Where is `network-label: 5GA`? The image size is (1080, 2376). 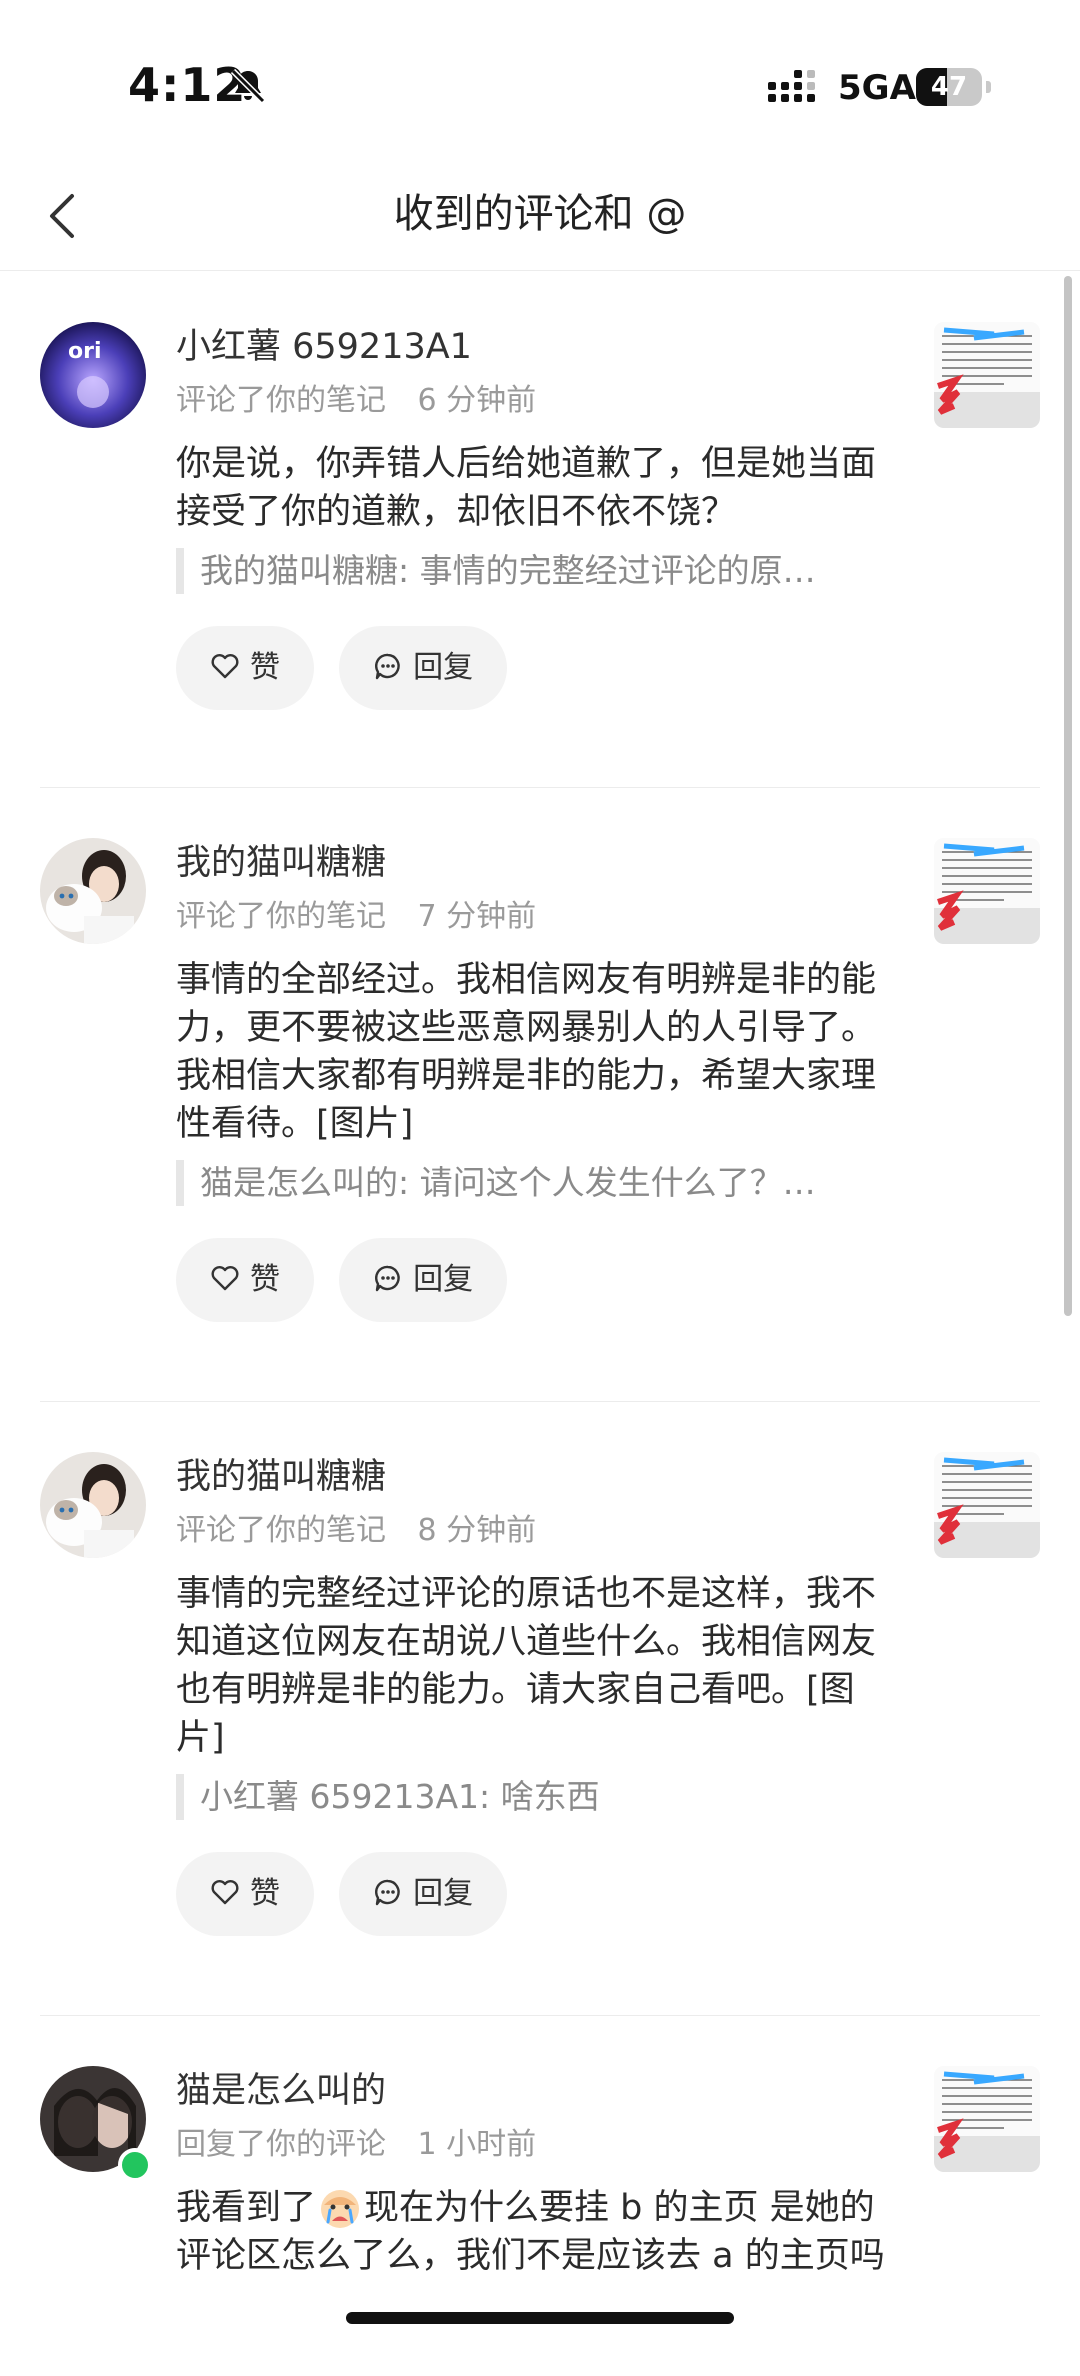 network-label: 5GA is located at coordinates (877, 88).